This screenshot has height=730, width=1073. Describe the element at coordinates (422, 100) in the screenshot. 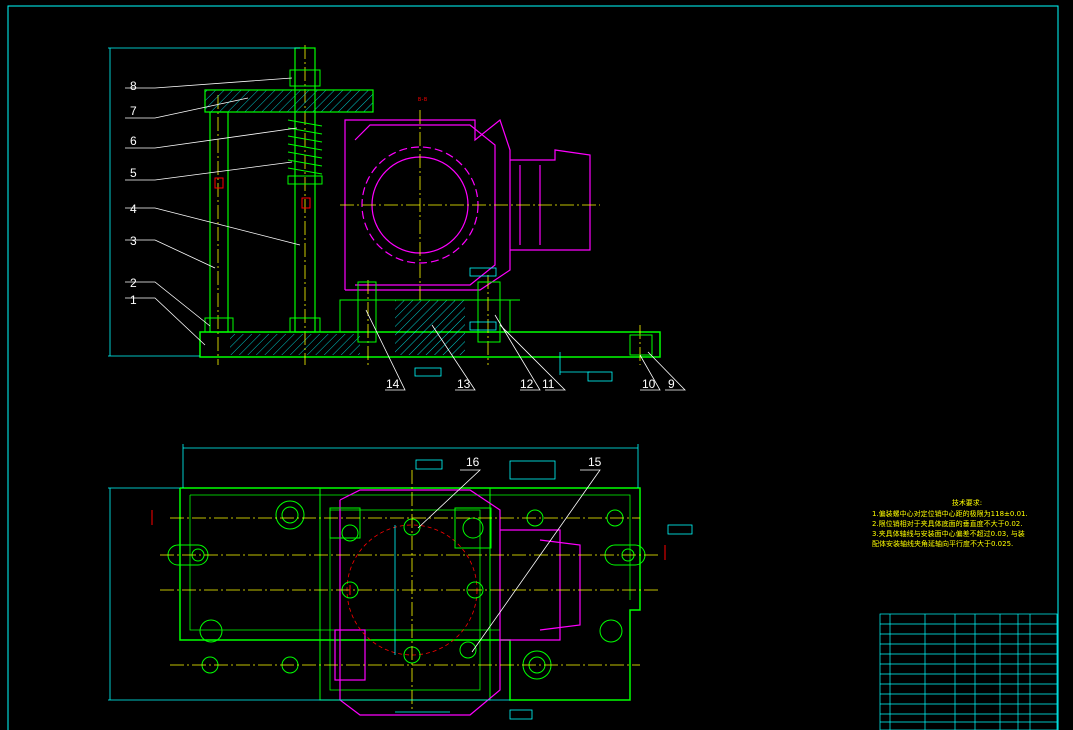

I see `svg-text: B-B` at that location.